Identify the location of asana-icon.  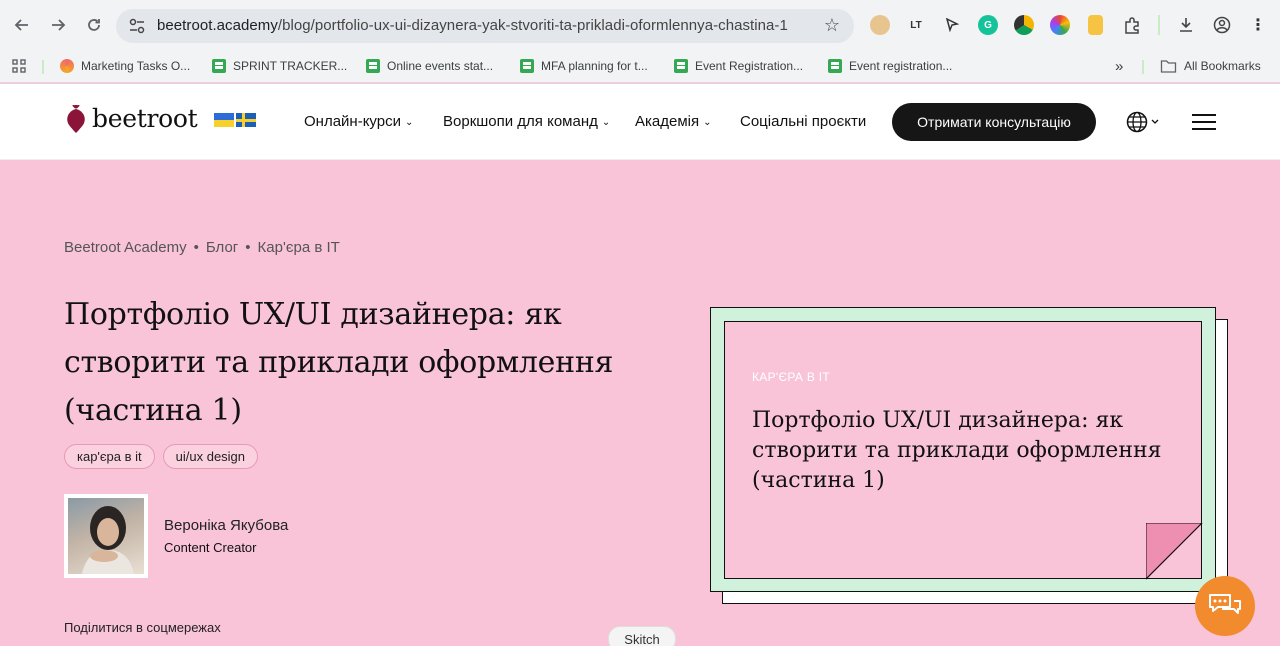
(67, 66).